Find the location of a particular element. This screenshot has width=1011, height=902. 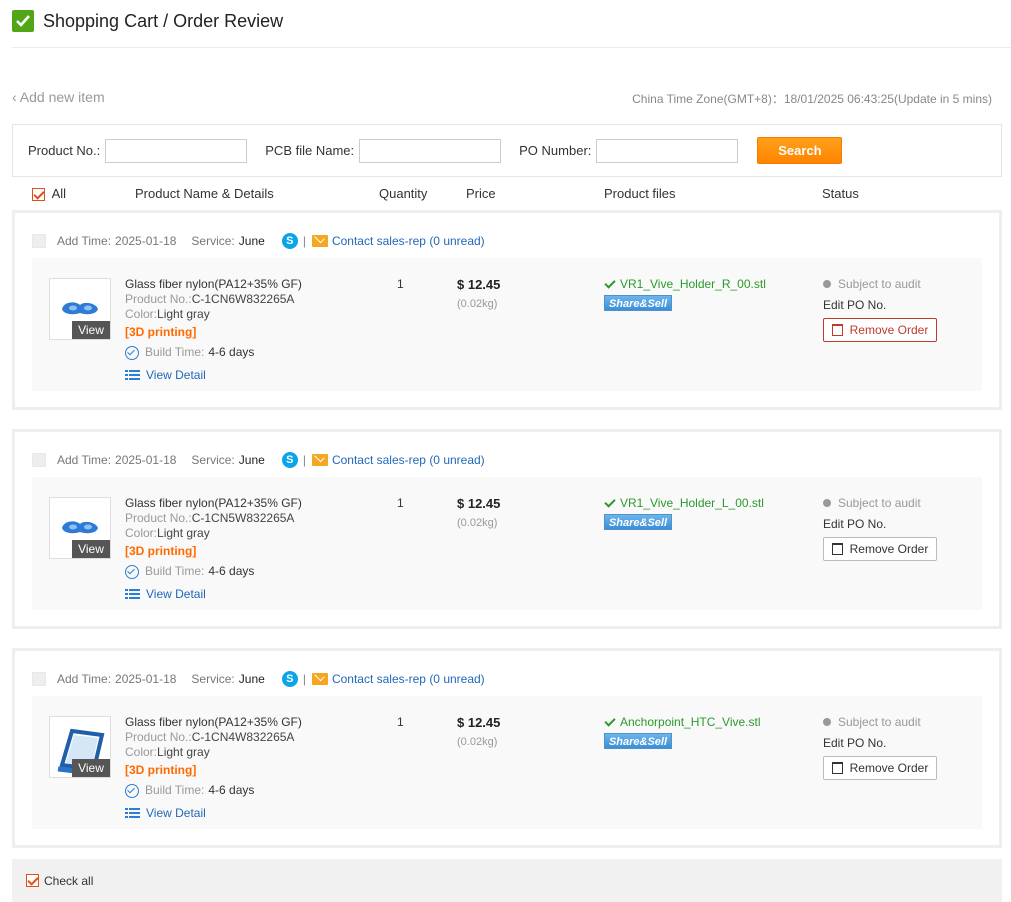

service-value: June is located at coordinates (251, 241).